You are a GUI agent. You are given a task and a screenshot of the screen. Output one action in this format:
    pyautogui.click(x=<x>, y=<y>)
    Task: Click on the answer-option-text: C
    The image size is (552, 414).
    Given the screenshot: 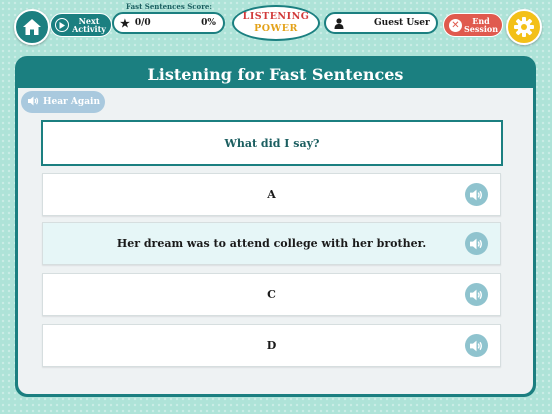 What is the action you would take?
    pyautogui.click(x=271, y=294)
    